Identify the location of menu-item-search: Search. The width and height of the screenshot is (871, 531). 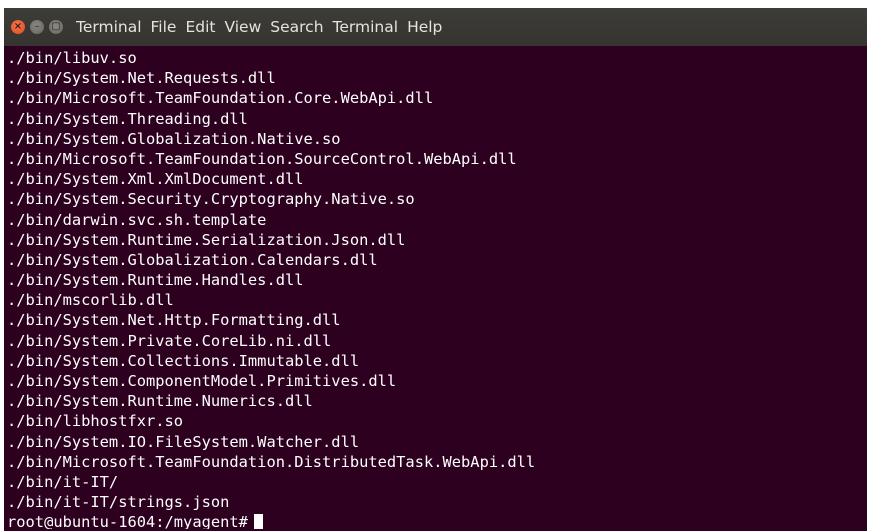
(296, 27).